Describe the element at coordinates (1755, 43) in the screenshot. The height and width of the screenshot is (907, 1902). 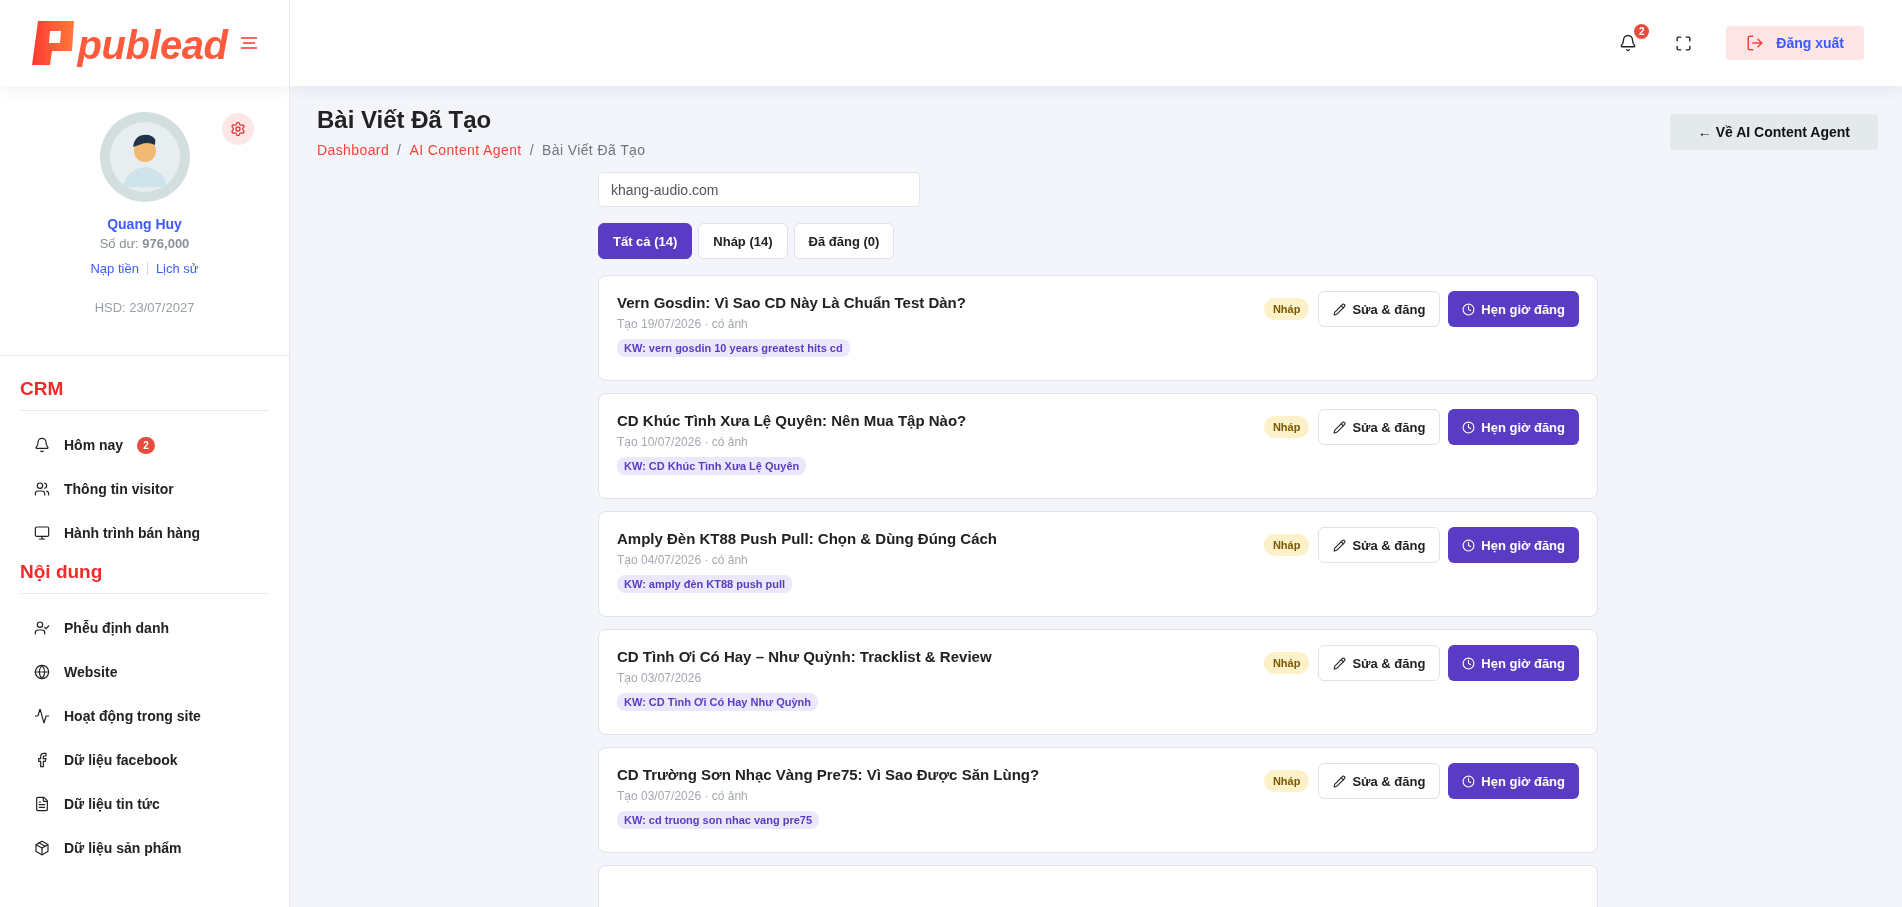
I see `logout-icon` at that location.